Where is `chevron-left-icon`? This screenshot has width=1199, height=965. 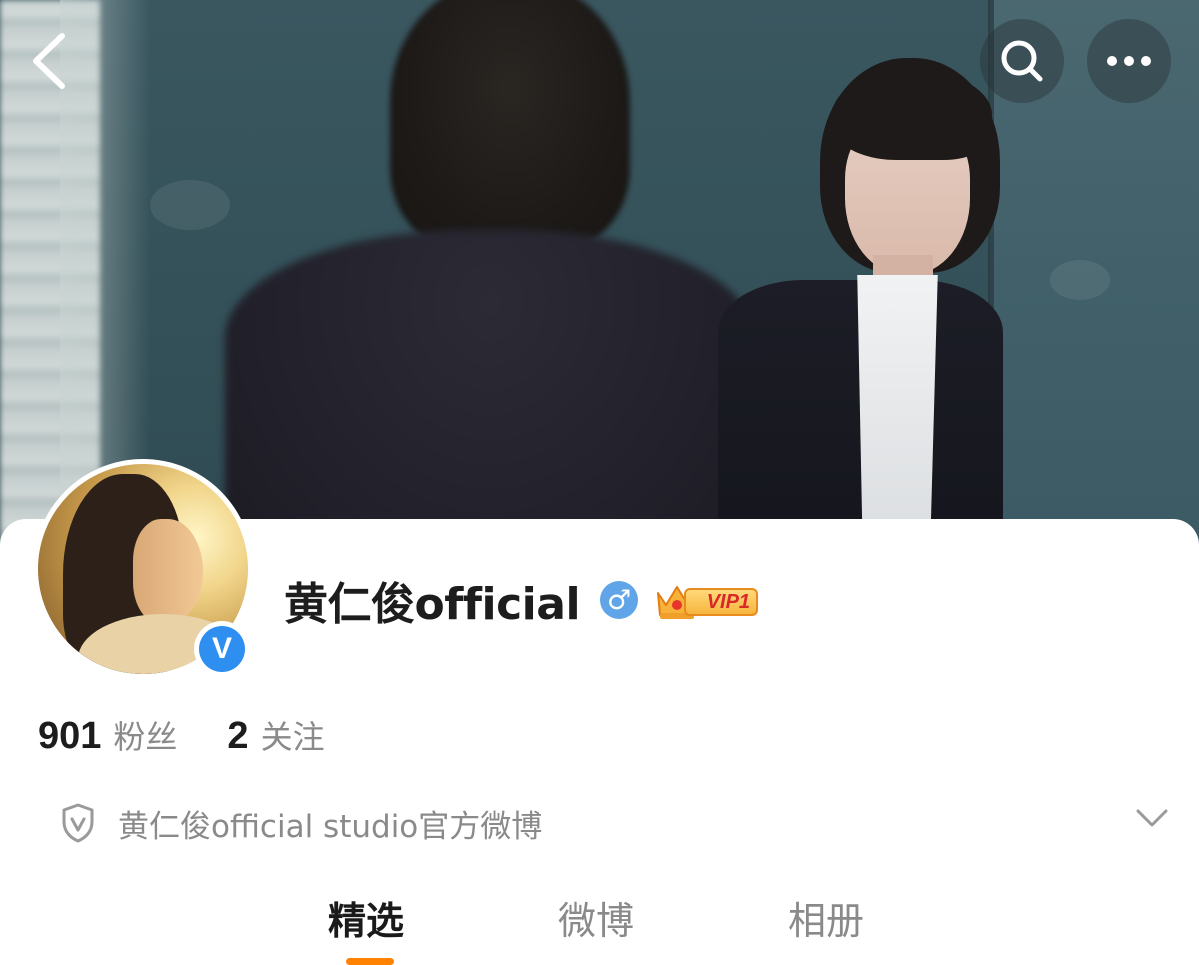 chevron-left-icon is located at coordinates (49, 61).